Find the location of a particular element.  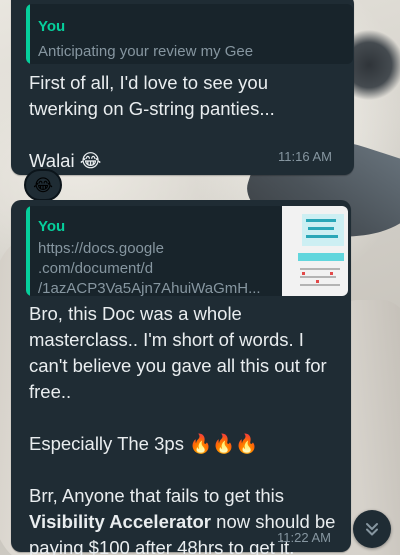

message-timestamp: 11:22 AM is located at coordinates (304, 537).